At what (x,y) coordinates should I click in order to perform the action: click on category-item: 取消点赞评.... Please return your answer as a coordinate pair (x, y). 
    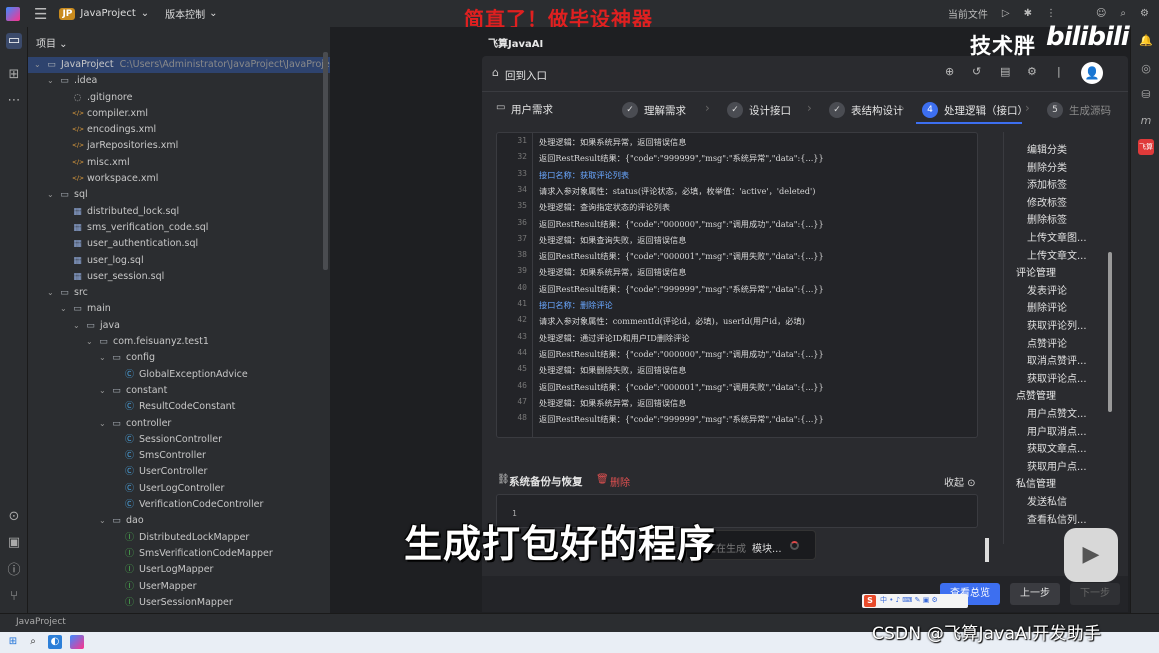
    Looking at the image, I should click on (1057, 359).